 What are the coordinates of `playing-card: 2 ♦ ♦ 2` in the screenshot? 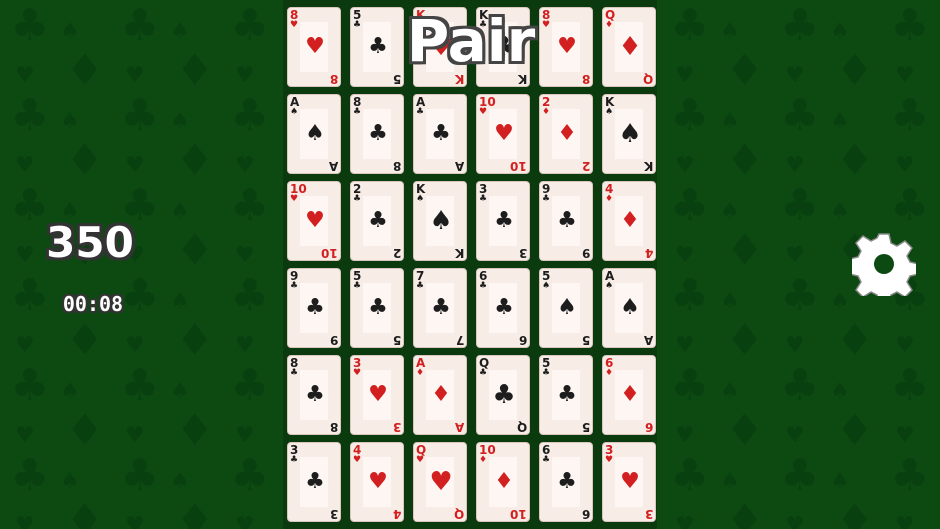 It's located at (566, 134).